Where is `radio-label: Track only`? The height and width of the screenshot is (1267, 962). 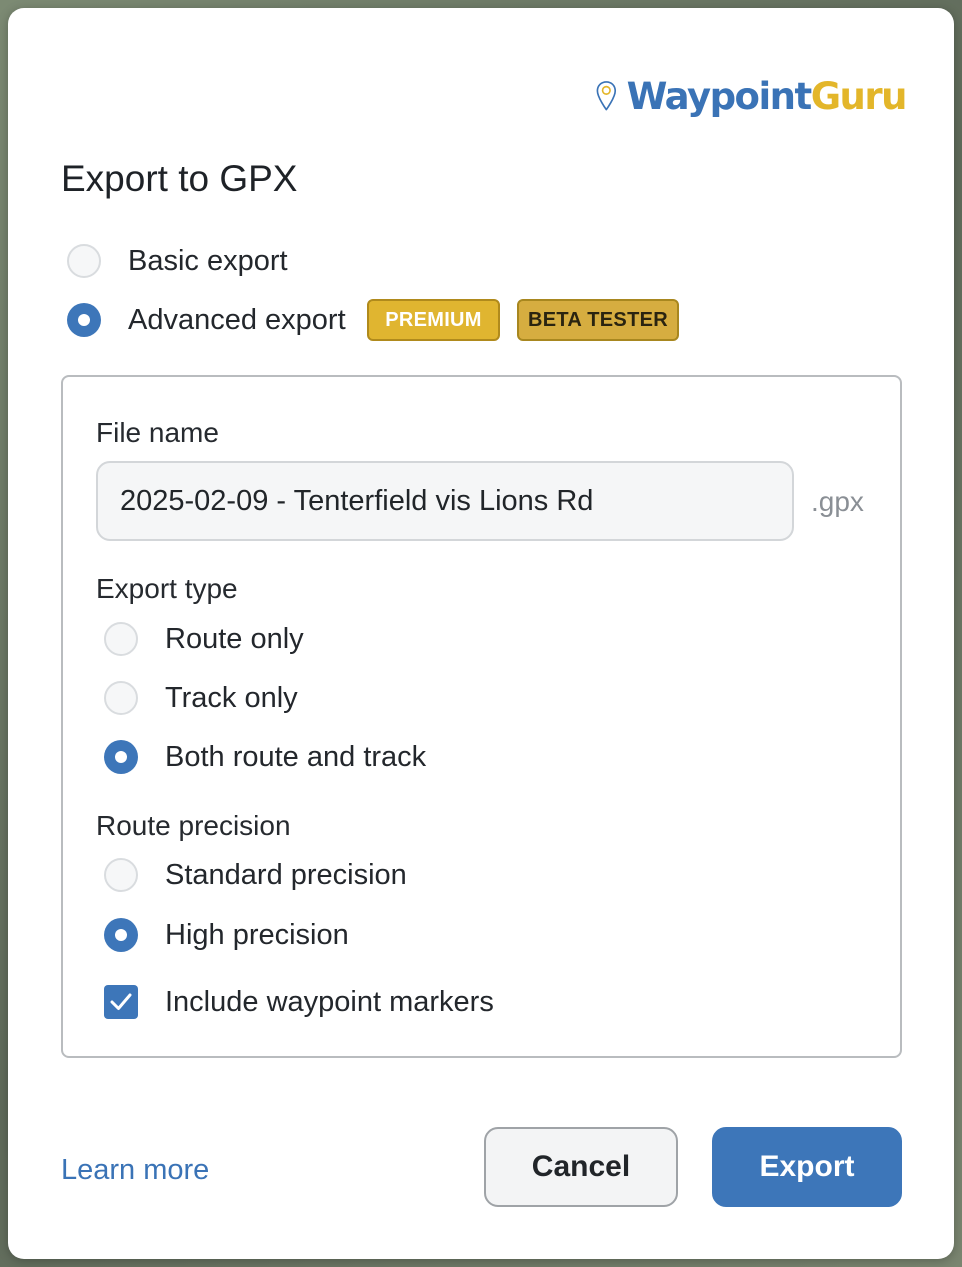 radio-label: Track only is located at coordinates (231, 697).